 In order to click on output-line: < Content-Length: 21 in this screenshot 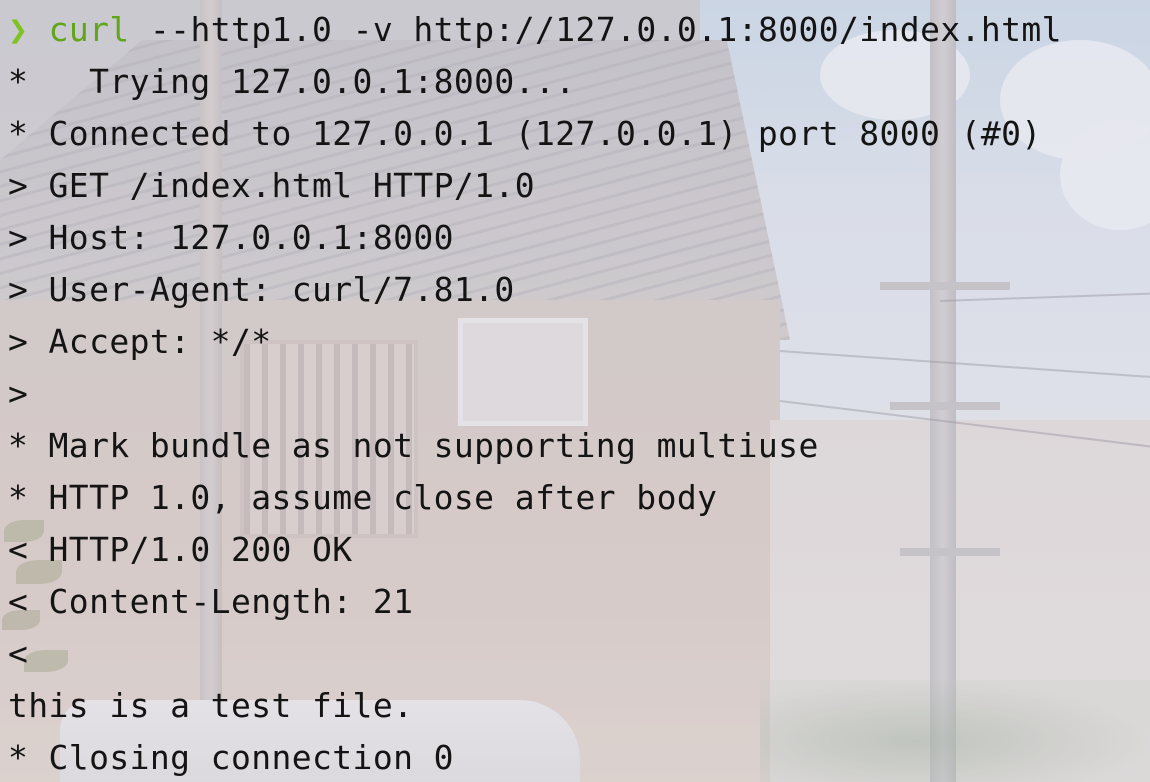, I will do `click(211, 601)`.